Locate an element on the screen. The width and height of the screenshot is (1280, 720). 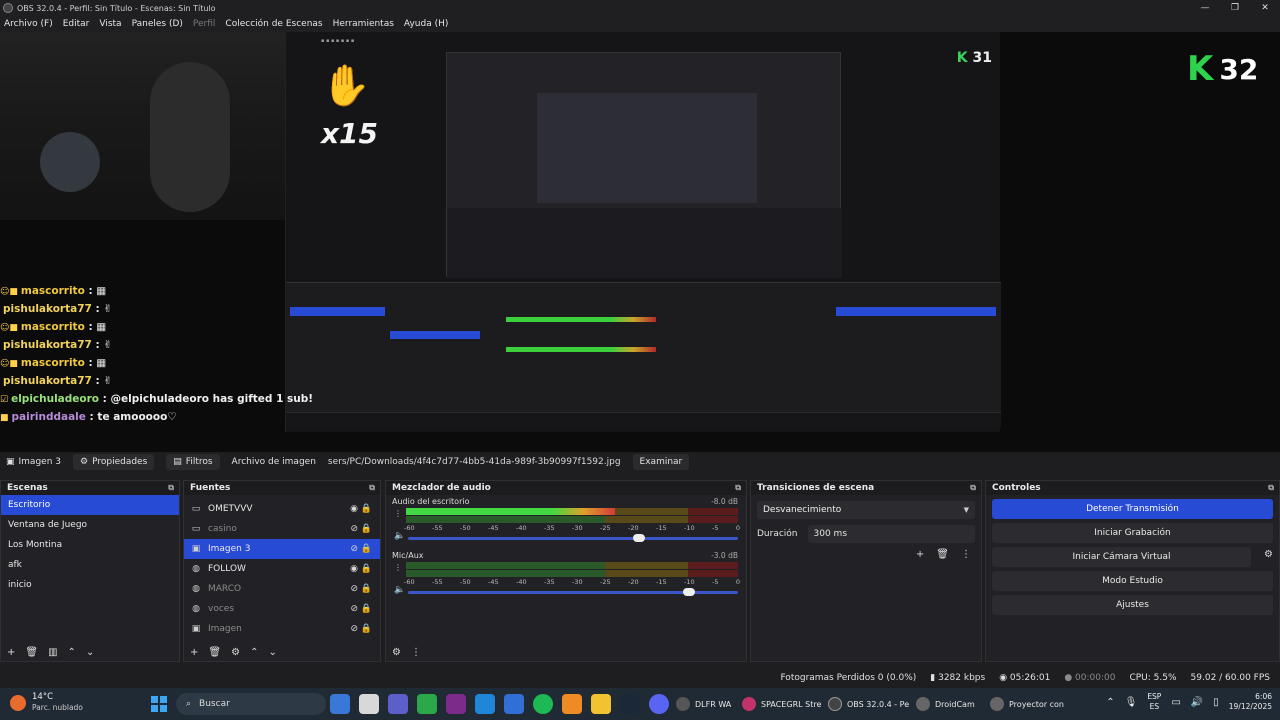
studio-mode-button: Modo Estudio is located at coordinates (1132, 581).